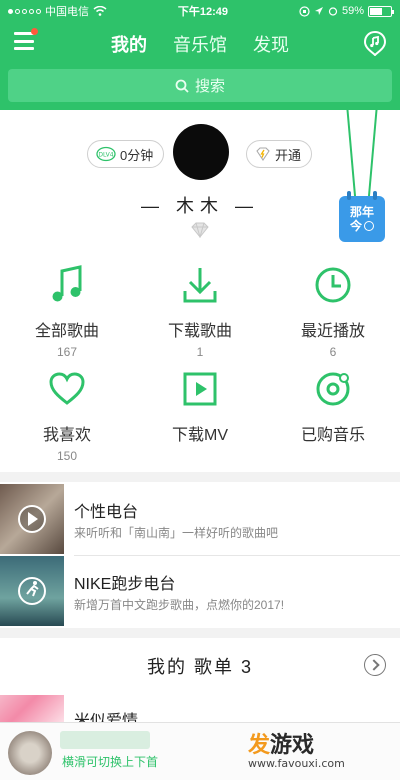  Describe the element at coordinates (67, 311) in the screenshot. I see `grid-all-songs: 全部歌曲 167` at that location.